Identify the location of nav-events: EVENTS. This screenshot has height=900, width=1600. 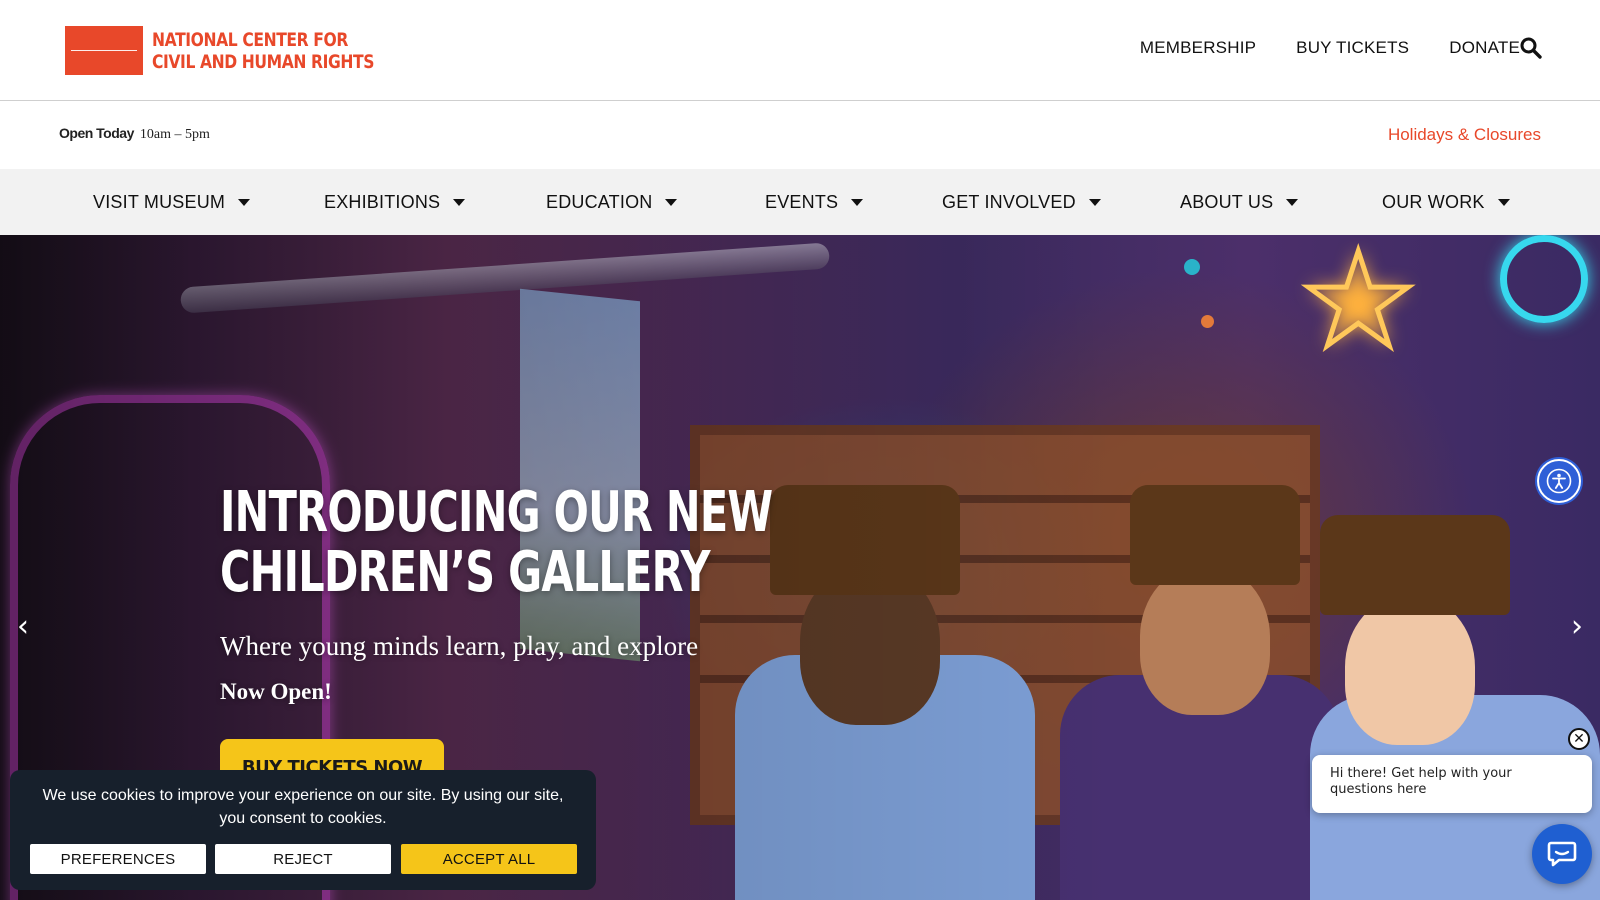
(814, 202).